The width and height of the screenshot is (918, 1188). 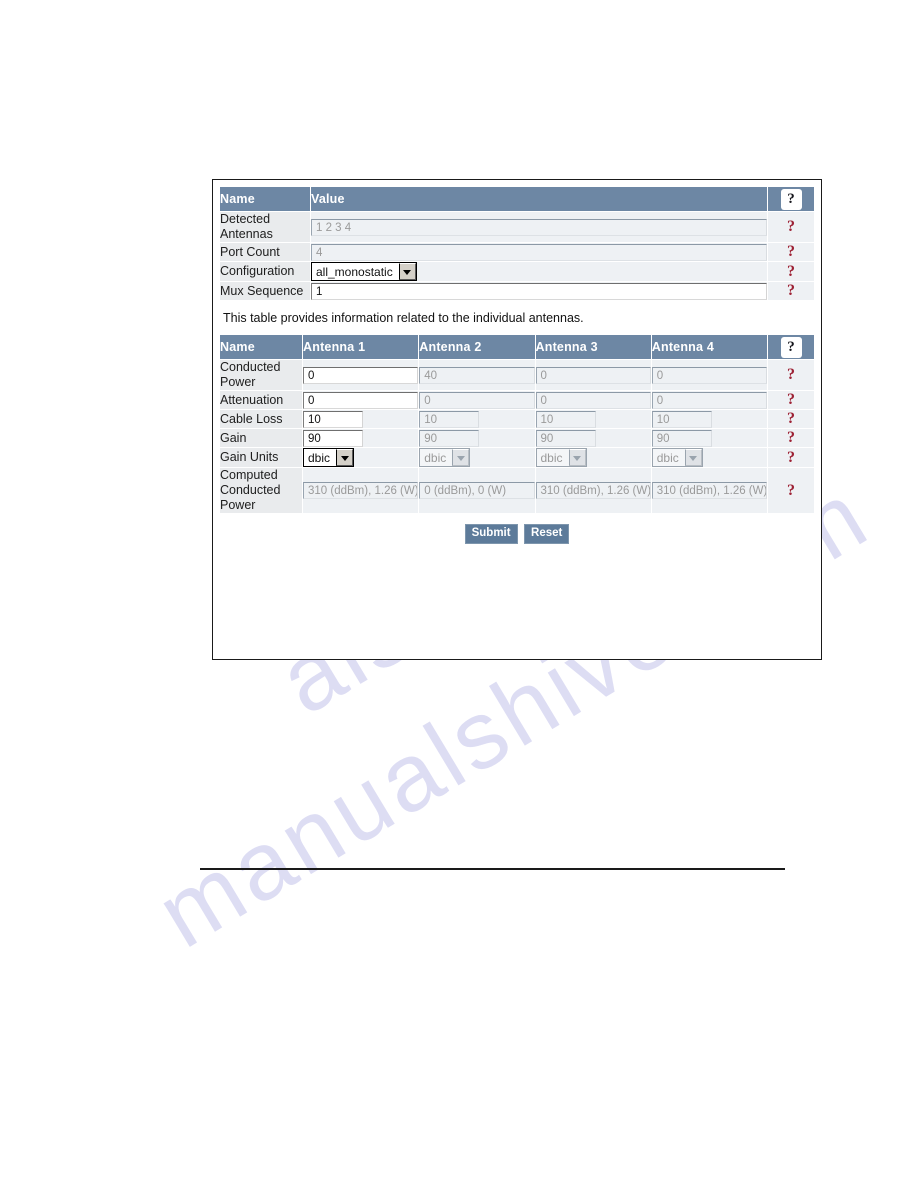 I want to click on row-label-computed-conducted-power: Computed Conducted Power, so click(x=261, y=490).